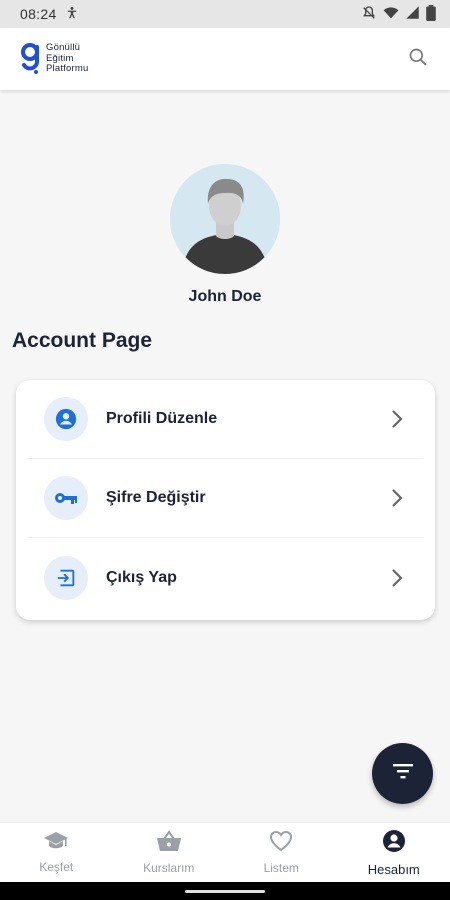 Image resolution: width=450 pixels, height=900 pixels. Describe the element at coordinates (141, 577) in the screenshot. I see `menu-item-label: Çıkış Yap` at that location.